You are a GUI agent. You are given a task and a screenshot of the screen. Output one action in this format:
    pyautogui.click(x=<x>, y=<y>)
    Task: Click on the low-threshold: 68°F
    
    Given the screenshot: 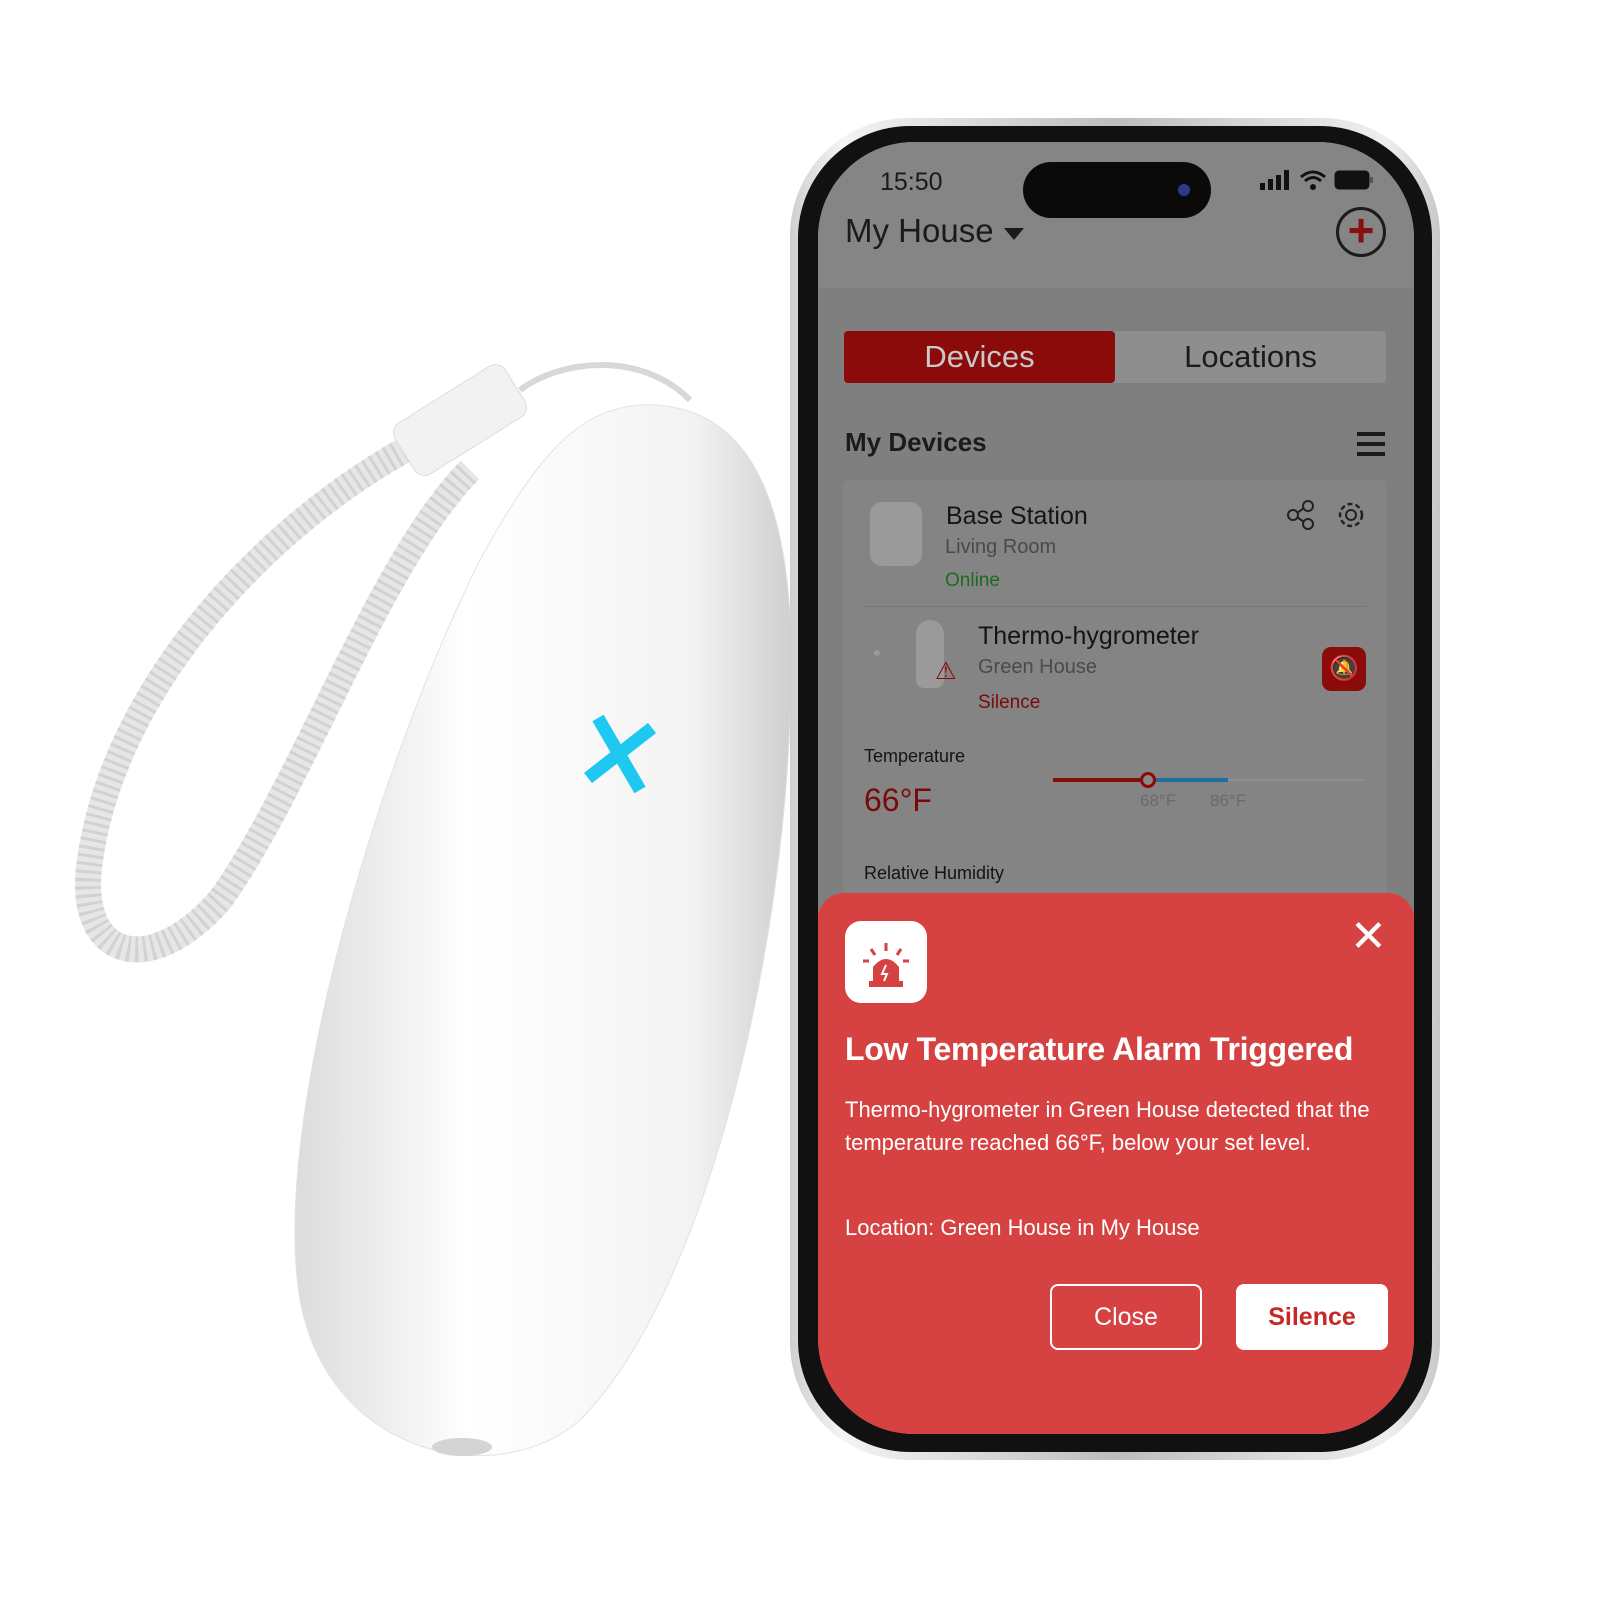 What is the action you would take?
    pyautogui.click(x=1158, y=800)
    